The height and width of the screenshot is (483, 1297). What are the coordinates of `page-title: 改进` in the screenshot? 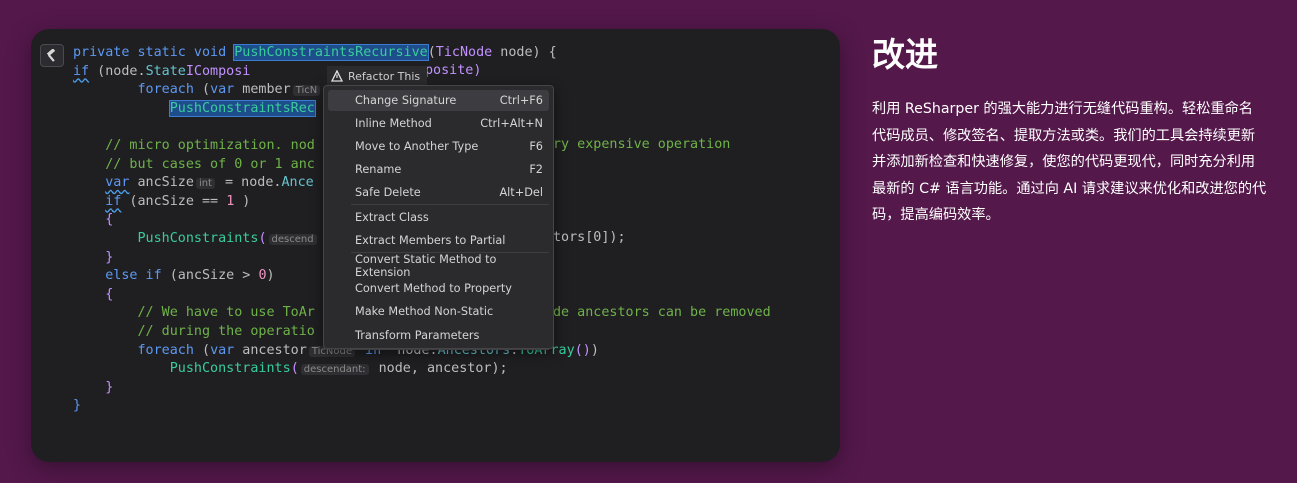 It's located at (905, 54).